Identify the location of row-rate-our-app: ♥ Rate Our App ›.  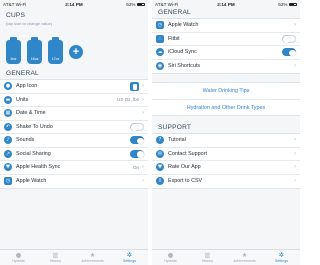
(226, 168).